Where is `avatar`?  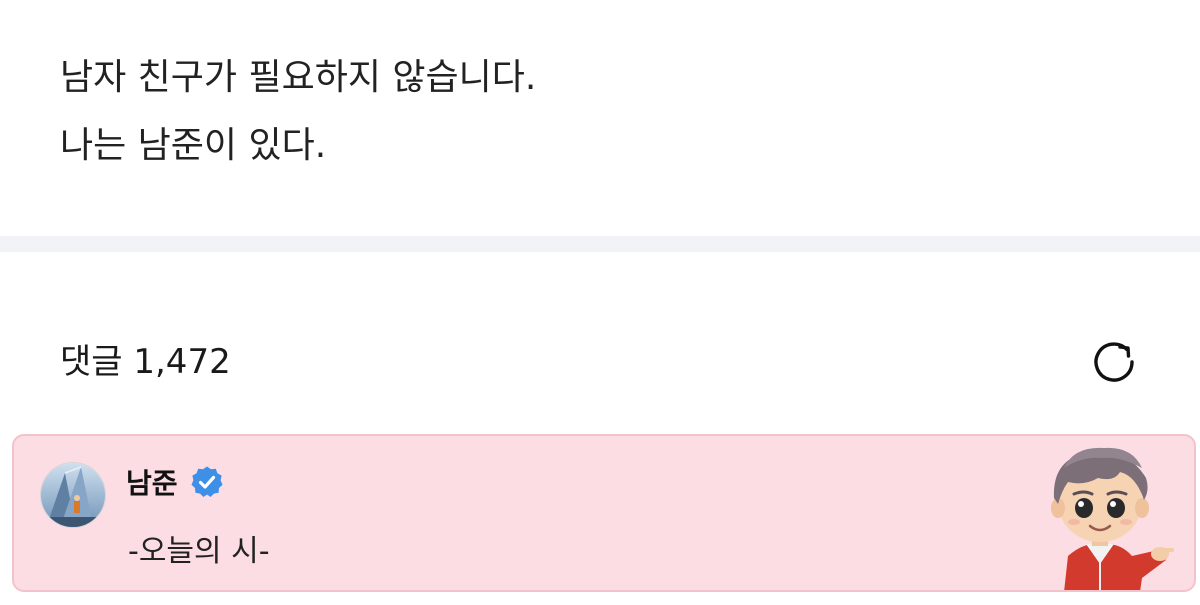 avatar is located at coordinates (73, 495).